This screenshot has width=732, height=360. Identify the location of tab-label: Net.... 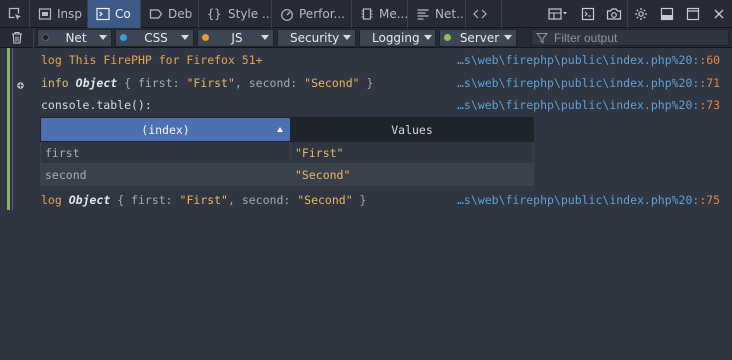
(450, 14).